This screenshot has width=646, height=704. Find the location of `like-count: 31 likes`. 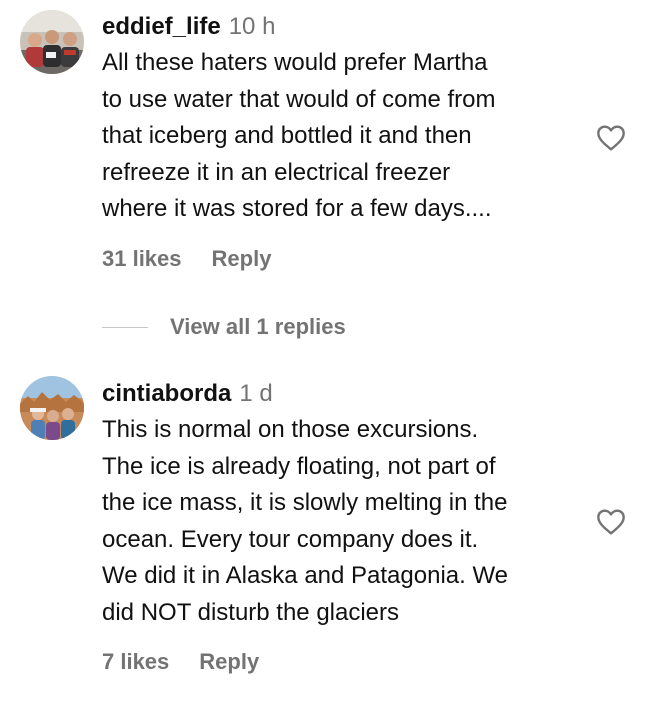

like-count: 31 likes is located at coordinates (142, 259).